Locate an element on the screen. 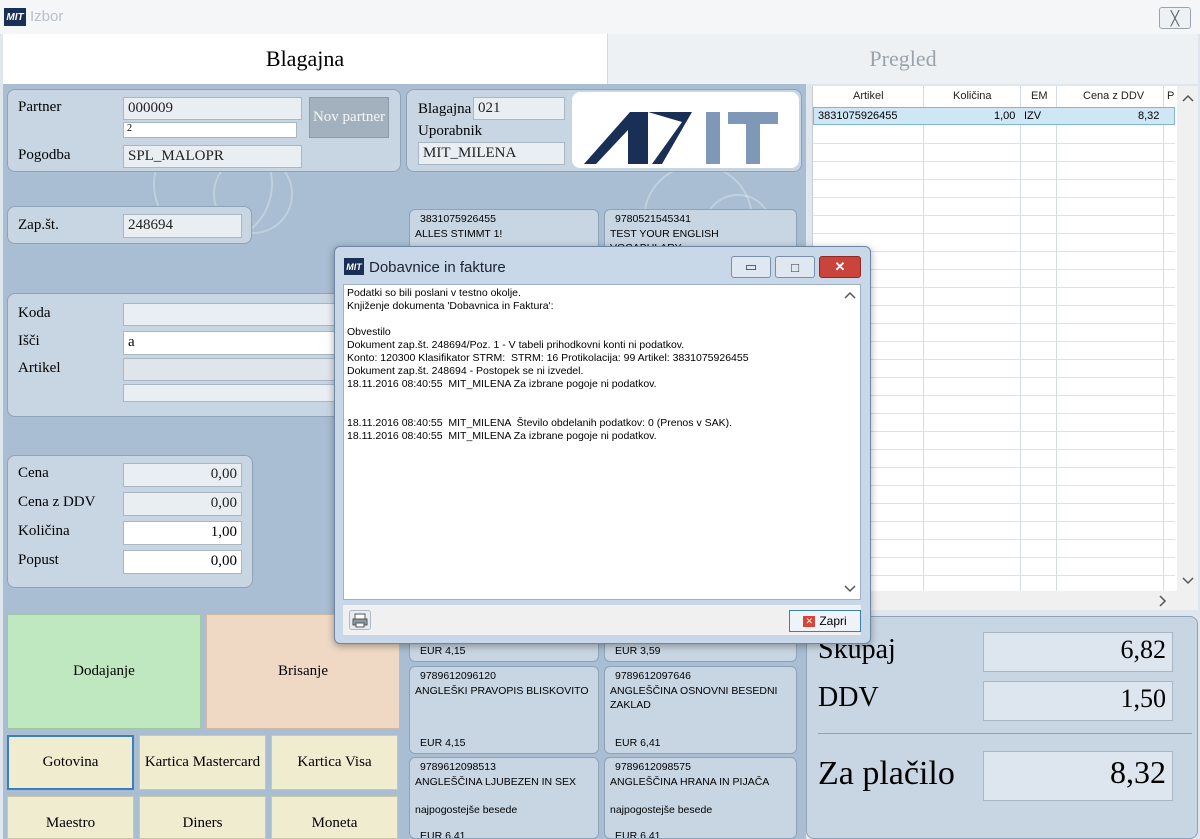 The width and height of the screenshot is (1200, 839). col-p: P is located at coordinates (1170, 96).